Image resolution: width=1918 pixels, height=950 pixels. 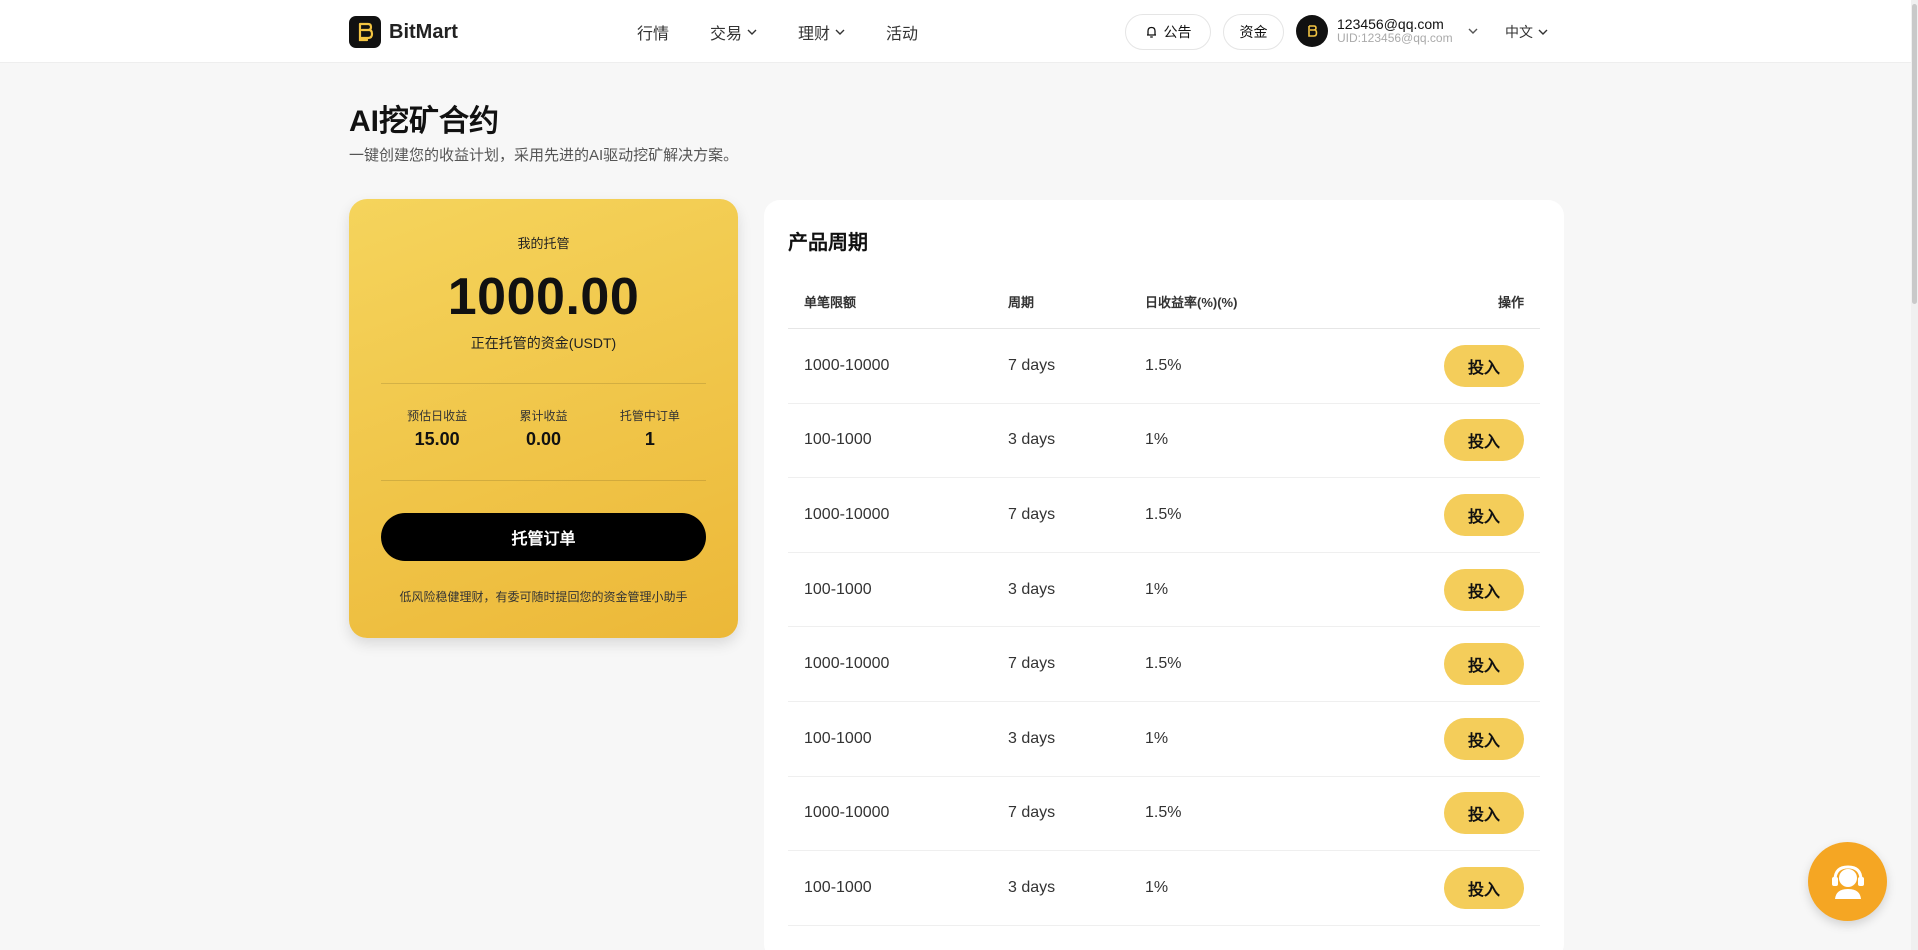 I want to click on top-header: BitMart 行情 交易 理财 活动 公告 资金 123456@qq.com, so click(x=959, y=31).